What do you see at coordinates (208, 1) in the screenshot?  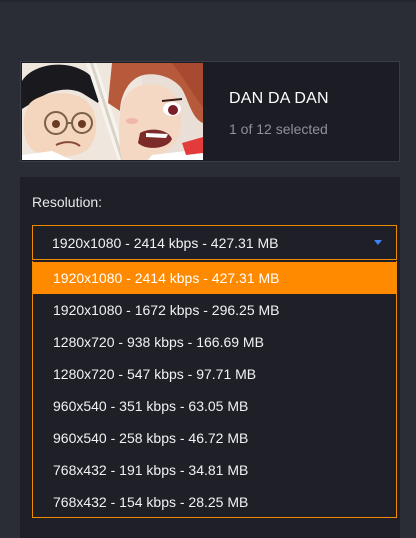 I see `window-top-edge` at bounding box center [208, 1].